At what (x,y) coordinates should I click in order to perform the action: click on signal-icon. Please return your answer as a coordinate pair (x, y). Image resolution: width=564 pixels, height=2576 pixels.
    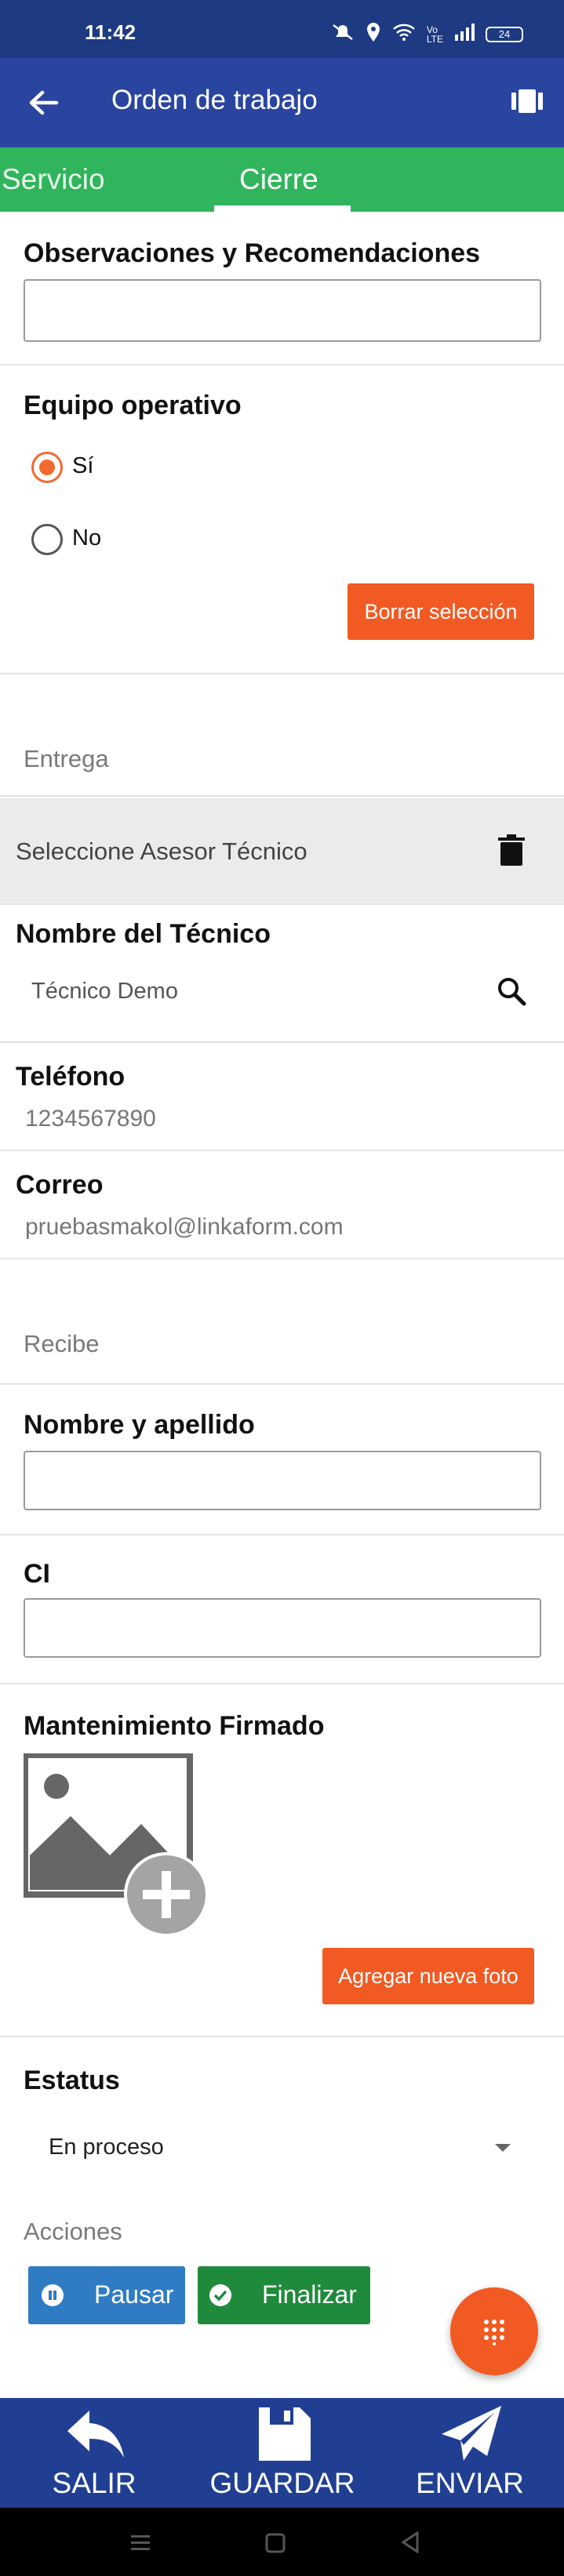
    Looking at the image, I should click on (464, 34).